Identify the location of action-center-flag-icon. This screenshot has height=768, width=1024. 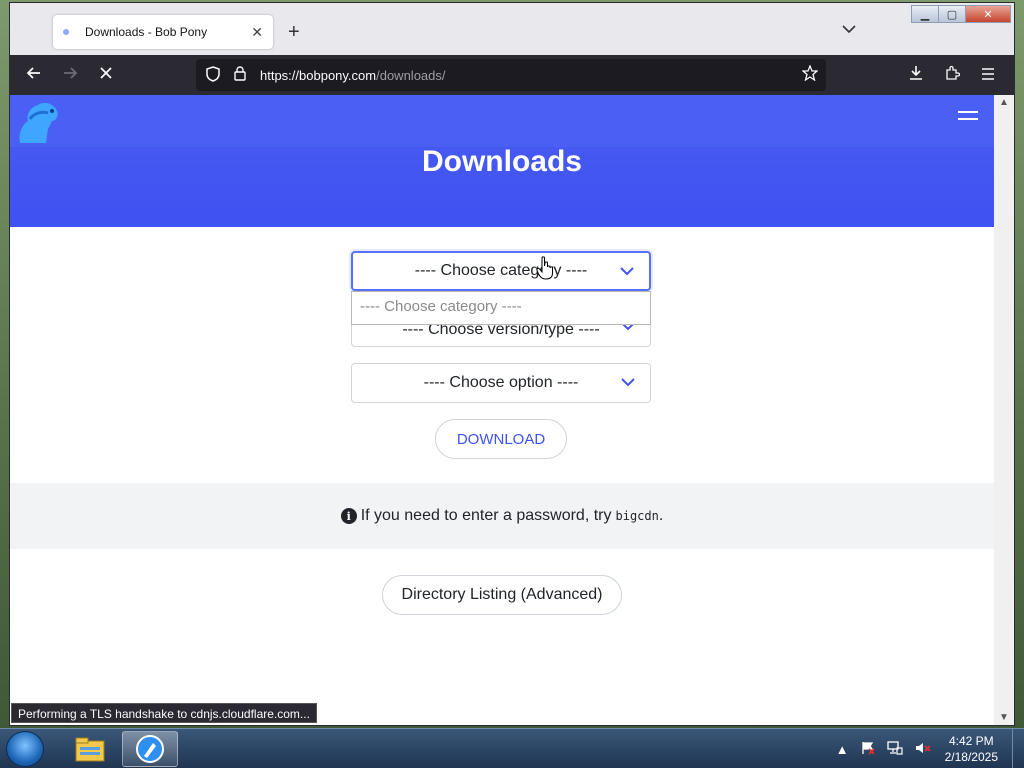
(868, 749).